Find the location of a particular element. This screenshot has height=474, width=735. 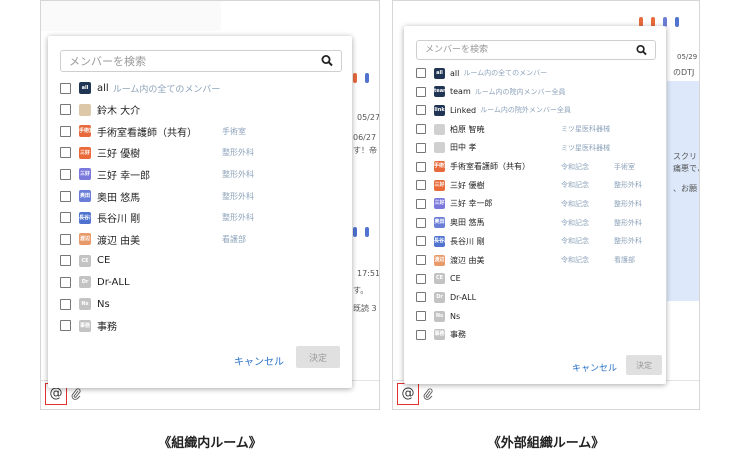

member-avatar: 三好 is located at coordinates (85, 174).